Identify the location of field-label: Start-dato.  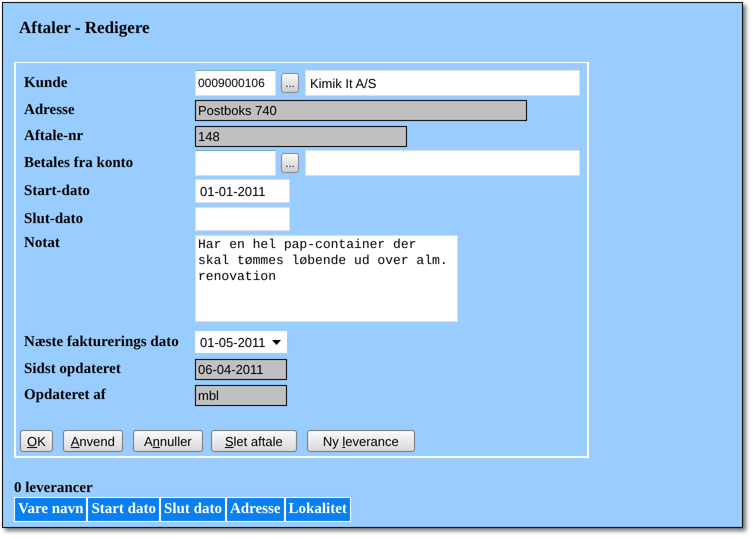
(57, 191).